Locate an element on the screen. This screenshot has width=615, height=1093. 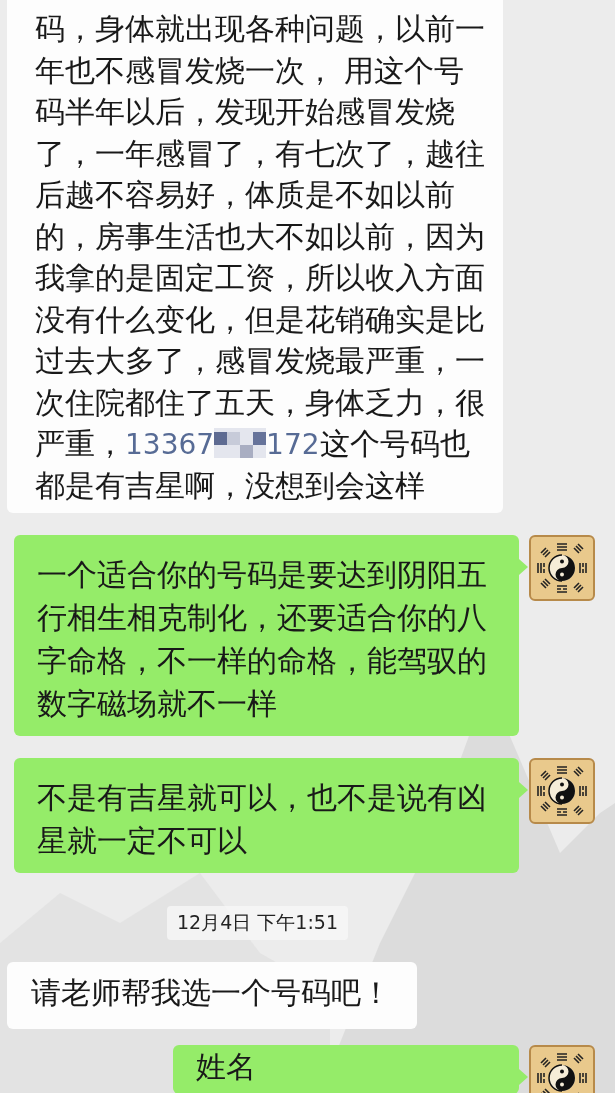
message-text: 不是有吉星就可以，也不是说有凶星就一定不可以 is located at coordinates (262, 819).